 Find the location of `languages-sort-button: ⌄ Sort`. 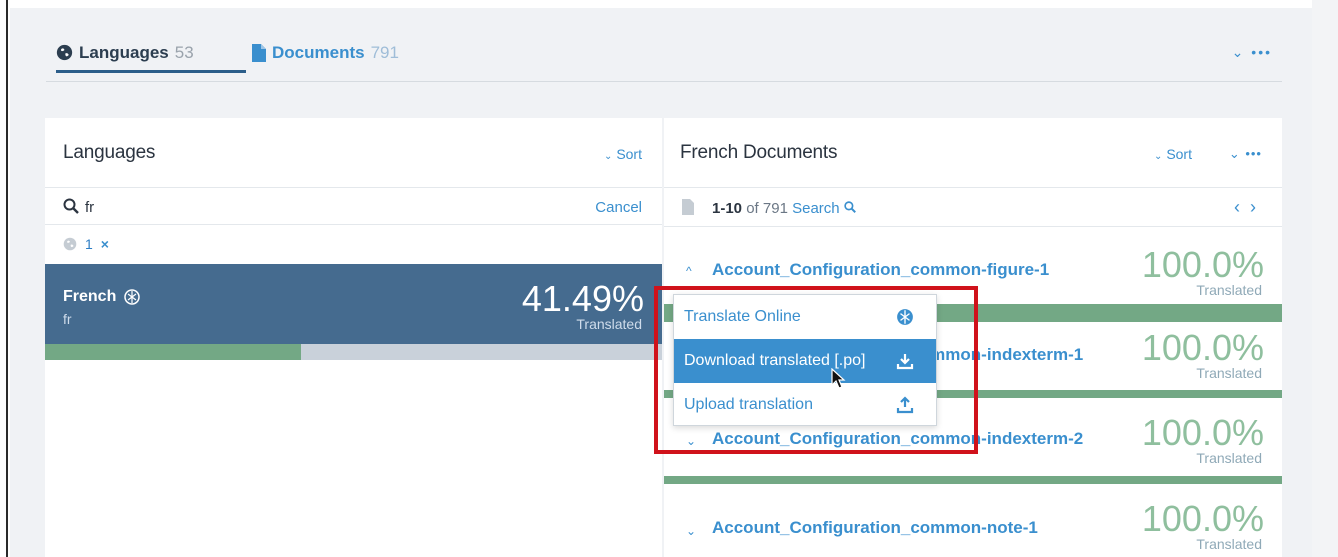

languages-sort-button: ⌄ Sort is located at coordinates (623, 154).